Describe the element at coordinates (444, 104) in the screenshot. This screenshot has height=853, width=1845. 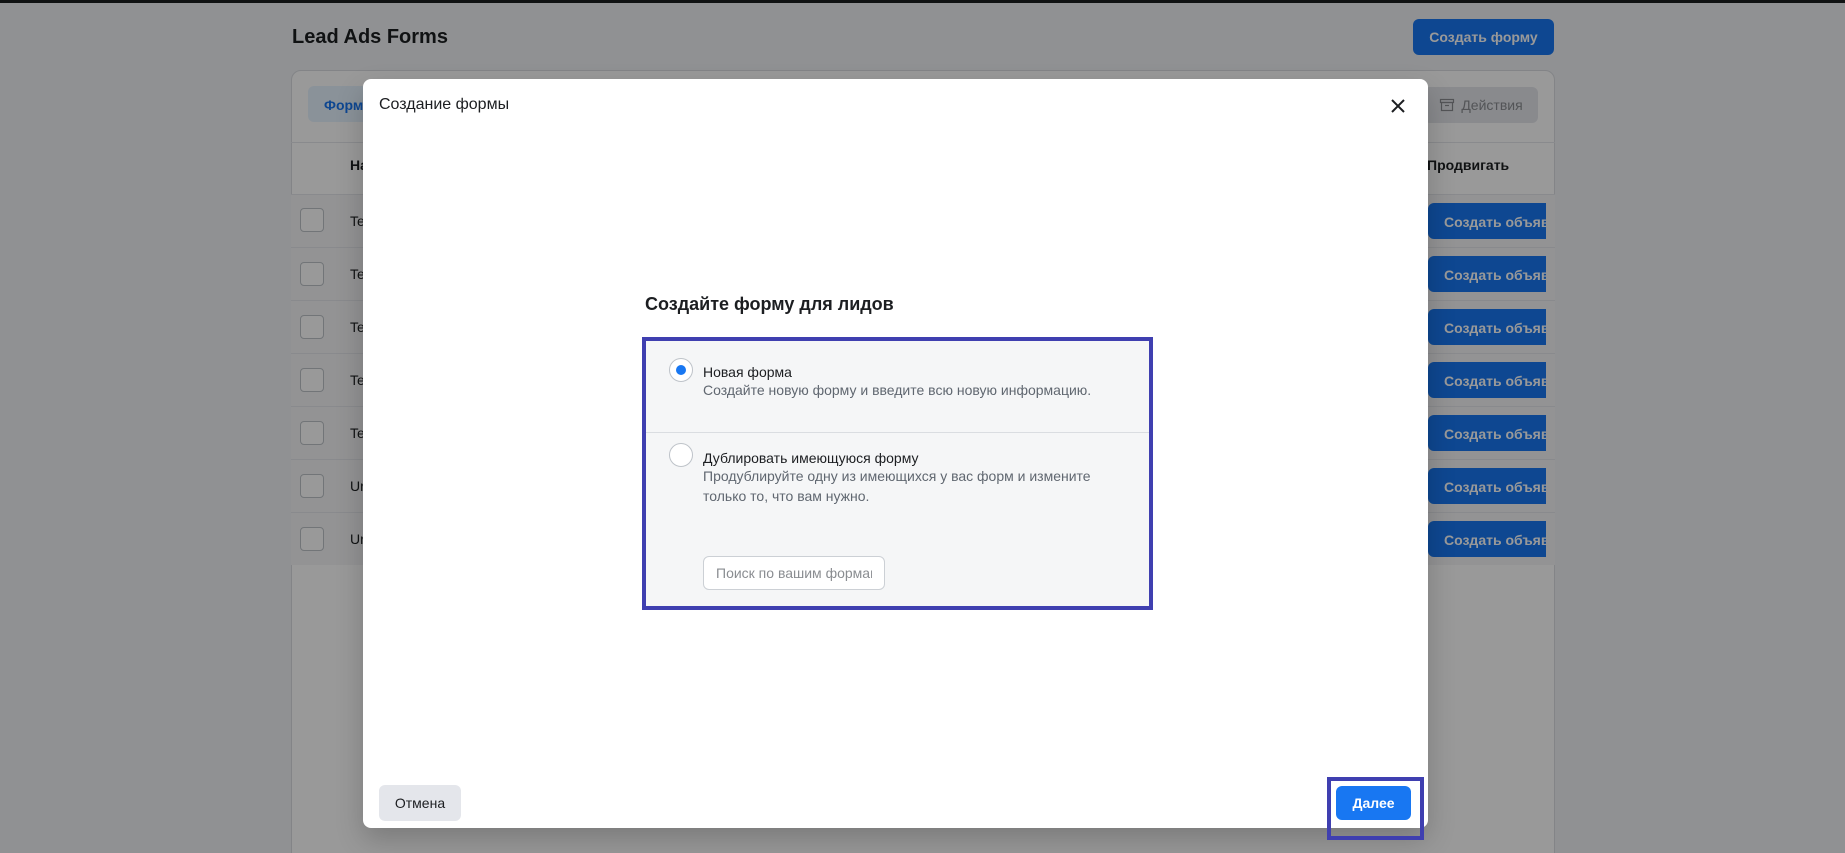
I see `dialog-title: Создание формы` at that location.